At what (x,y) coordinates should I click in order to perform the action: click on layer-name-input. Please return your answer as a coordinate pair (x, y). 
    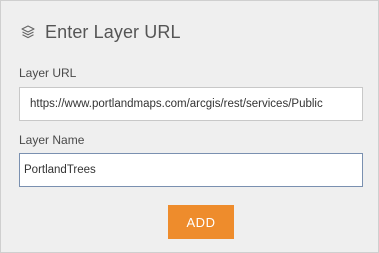
    Looking at the image, I should click on (191, 170).